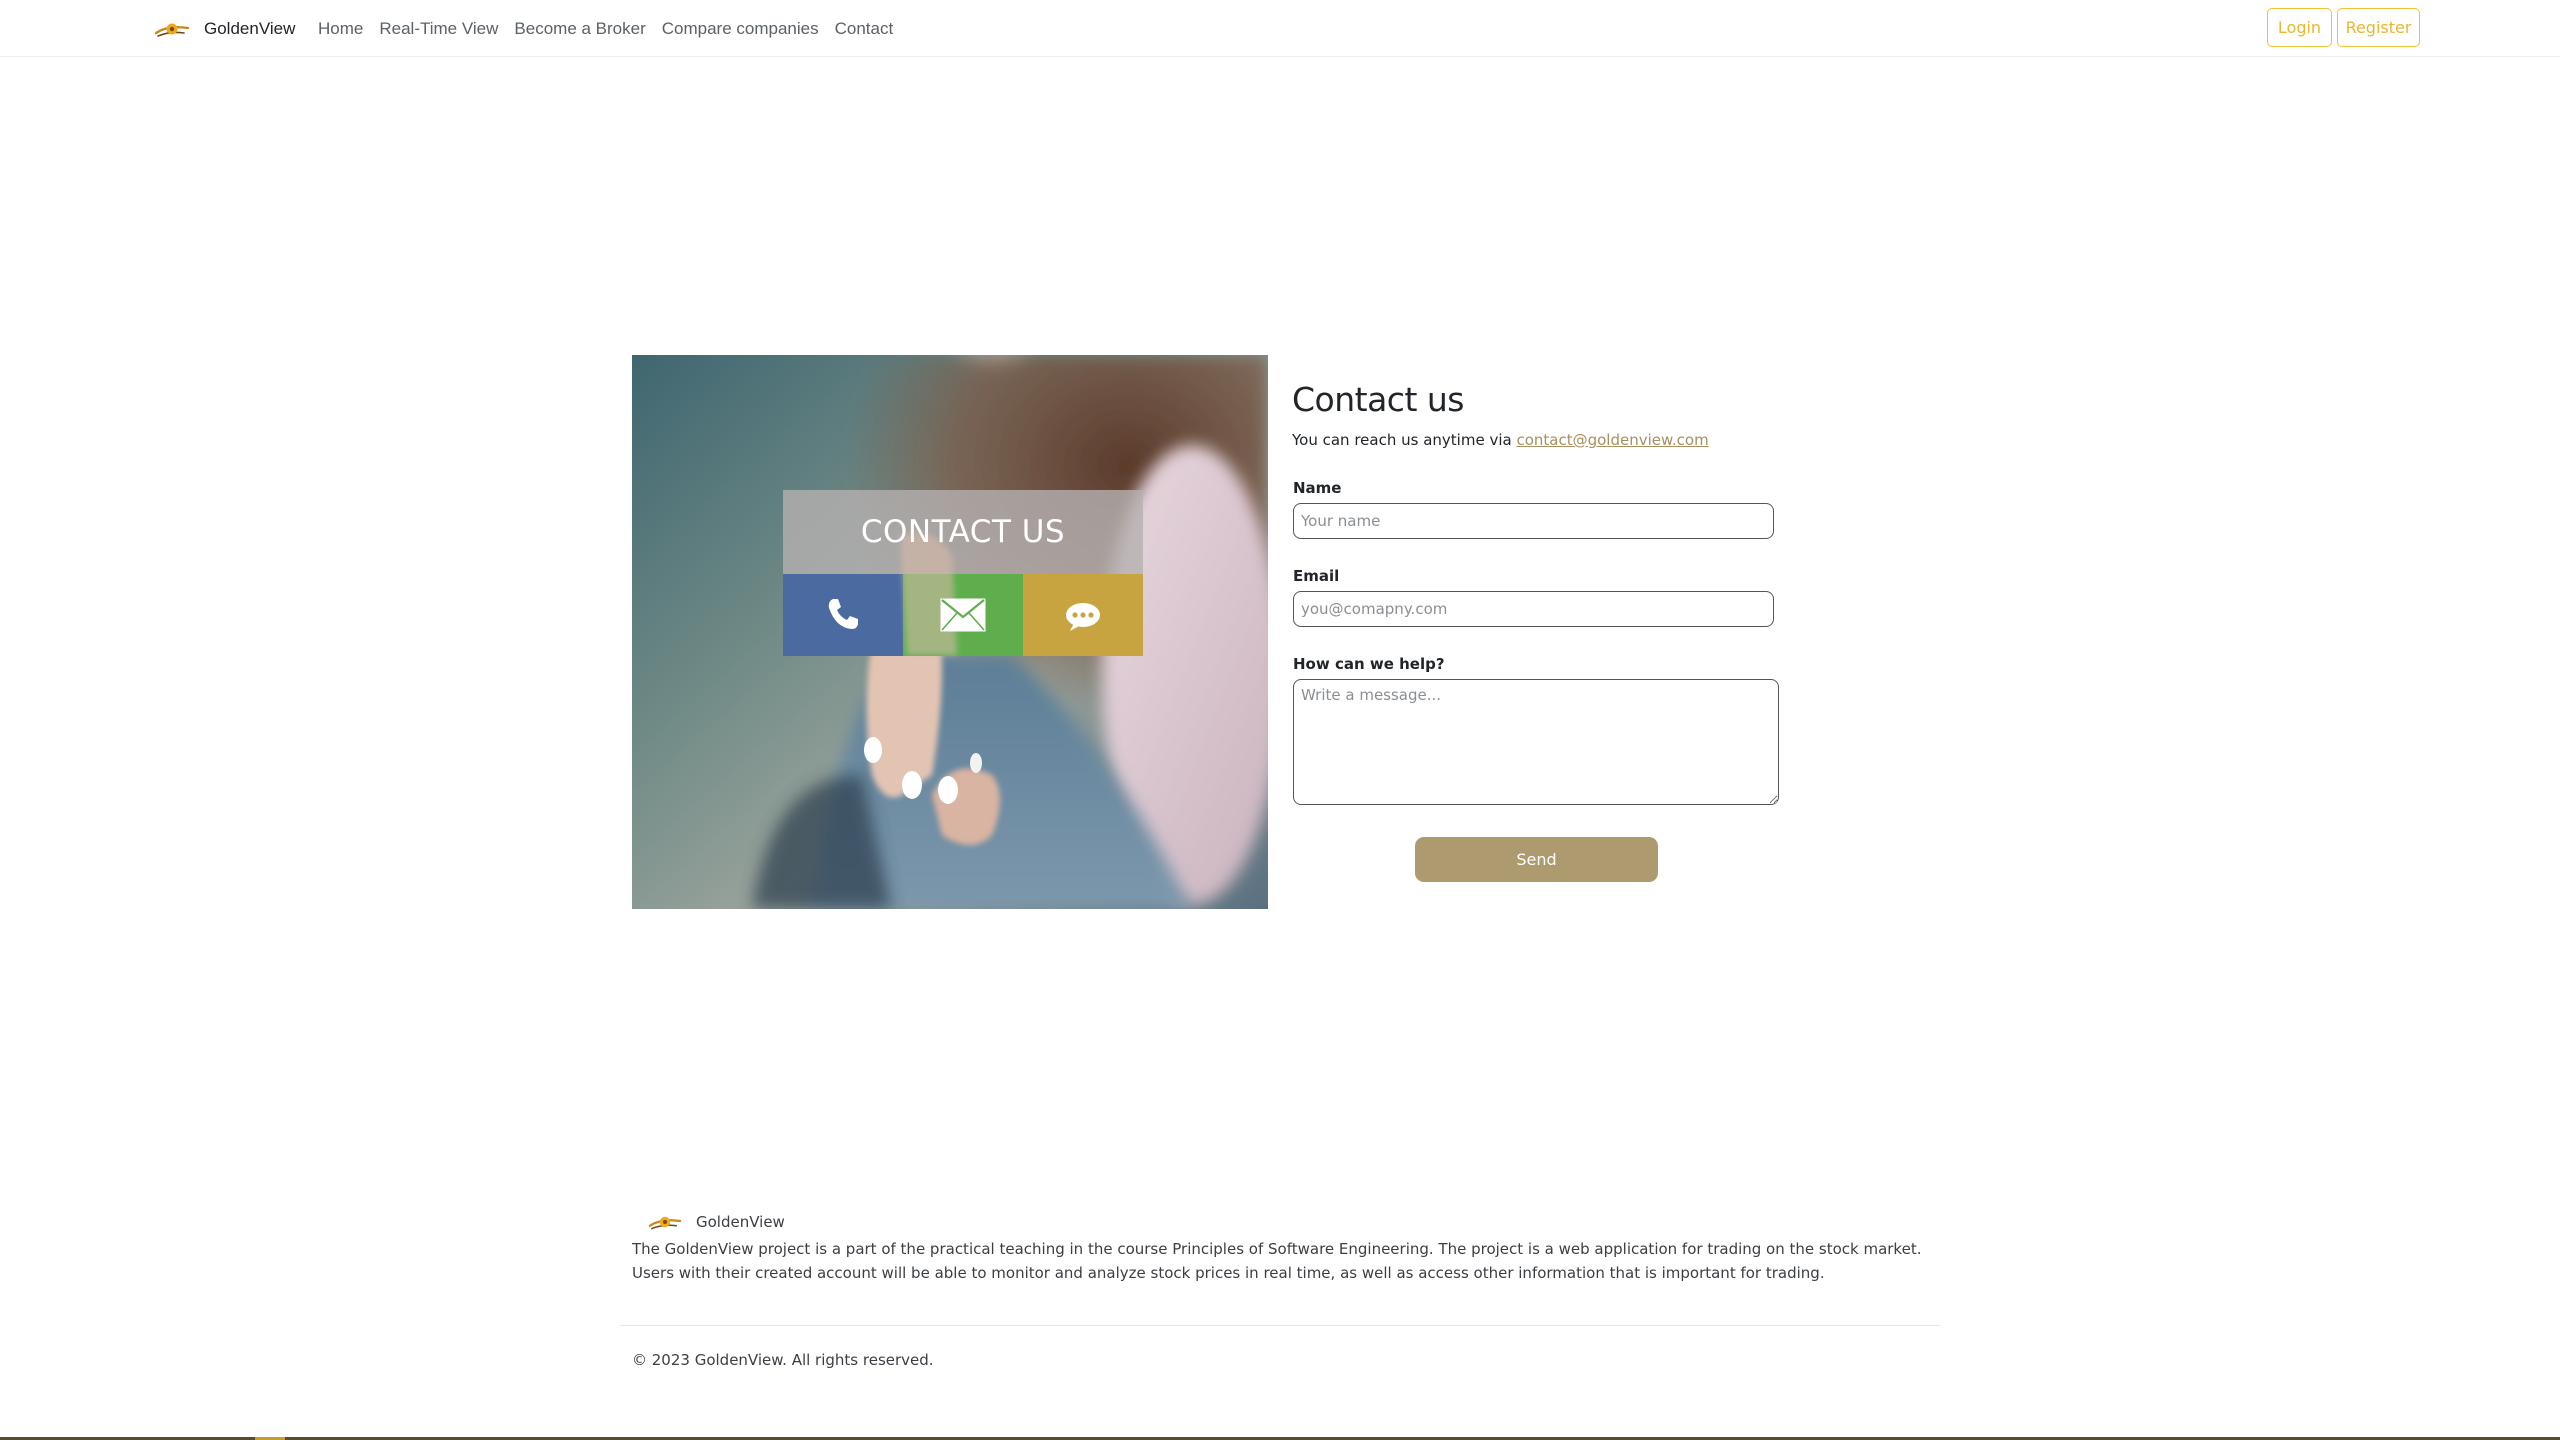 Image resolution: width=2560 pixels, height=1440 pixels. I want to click on send-button: Send, so click(1536, 859).